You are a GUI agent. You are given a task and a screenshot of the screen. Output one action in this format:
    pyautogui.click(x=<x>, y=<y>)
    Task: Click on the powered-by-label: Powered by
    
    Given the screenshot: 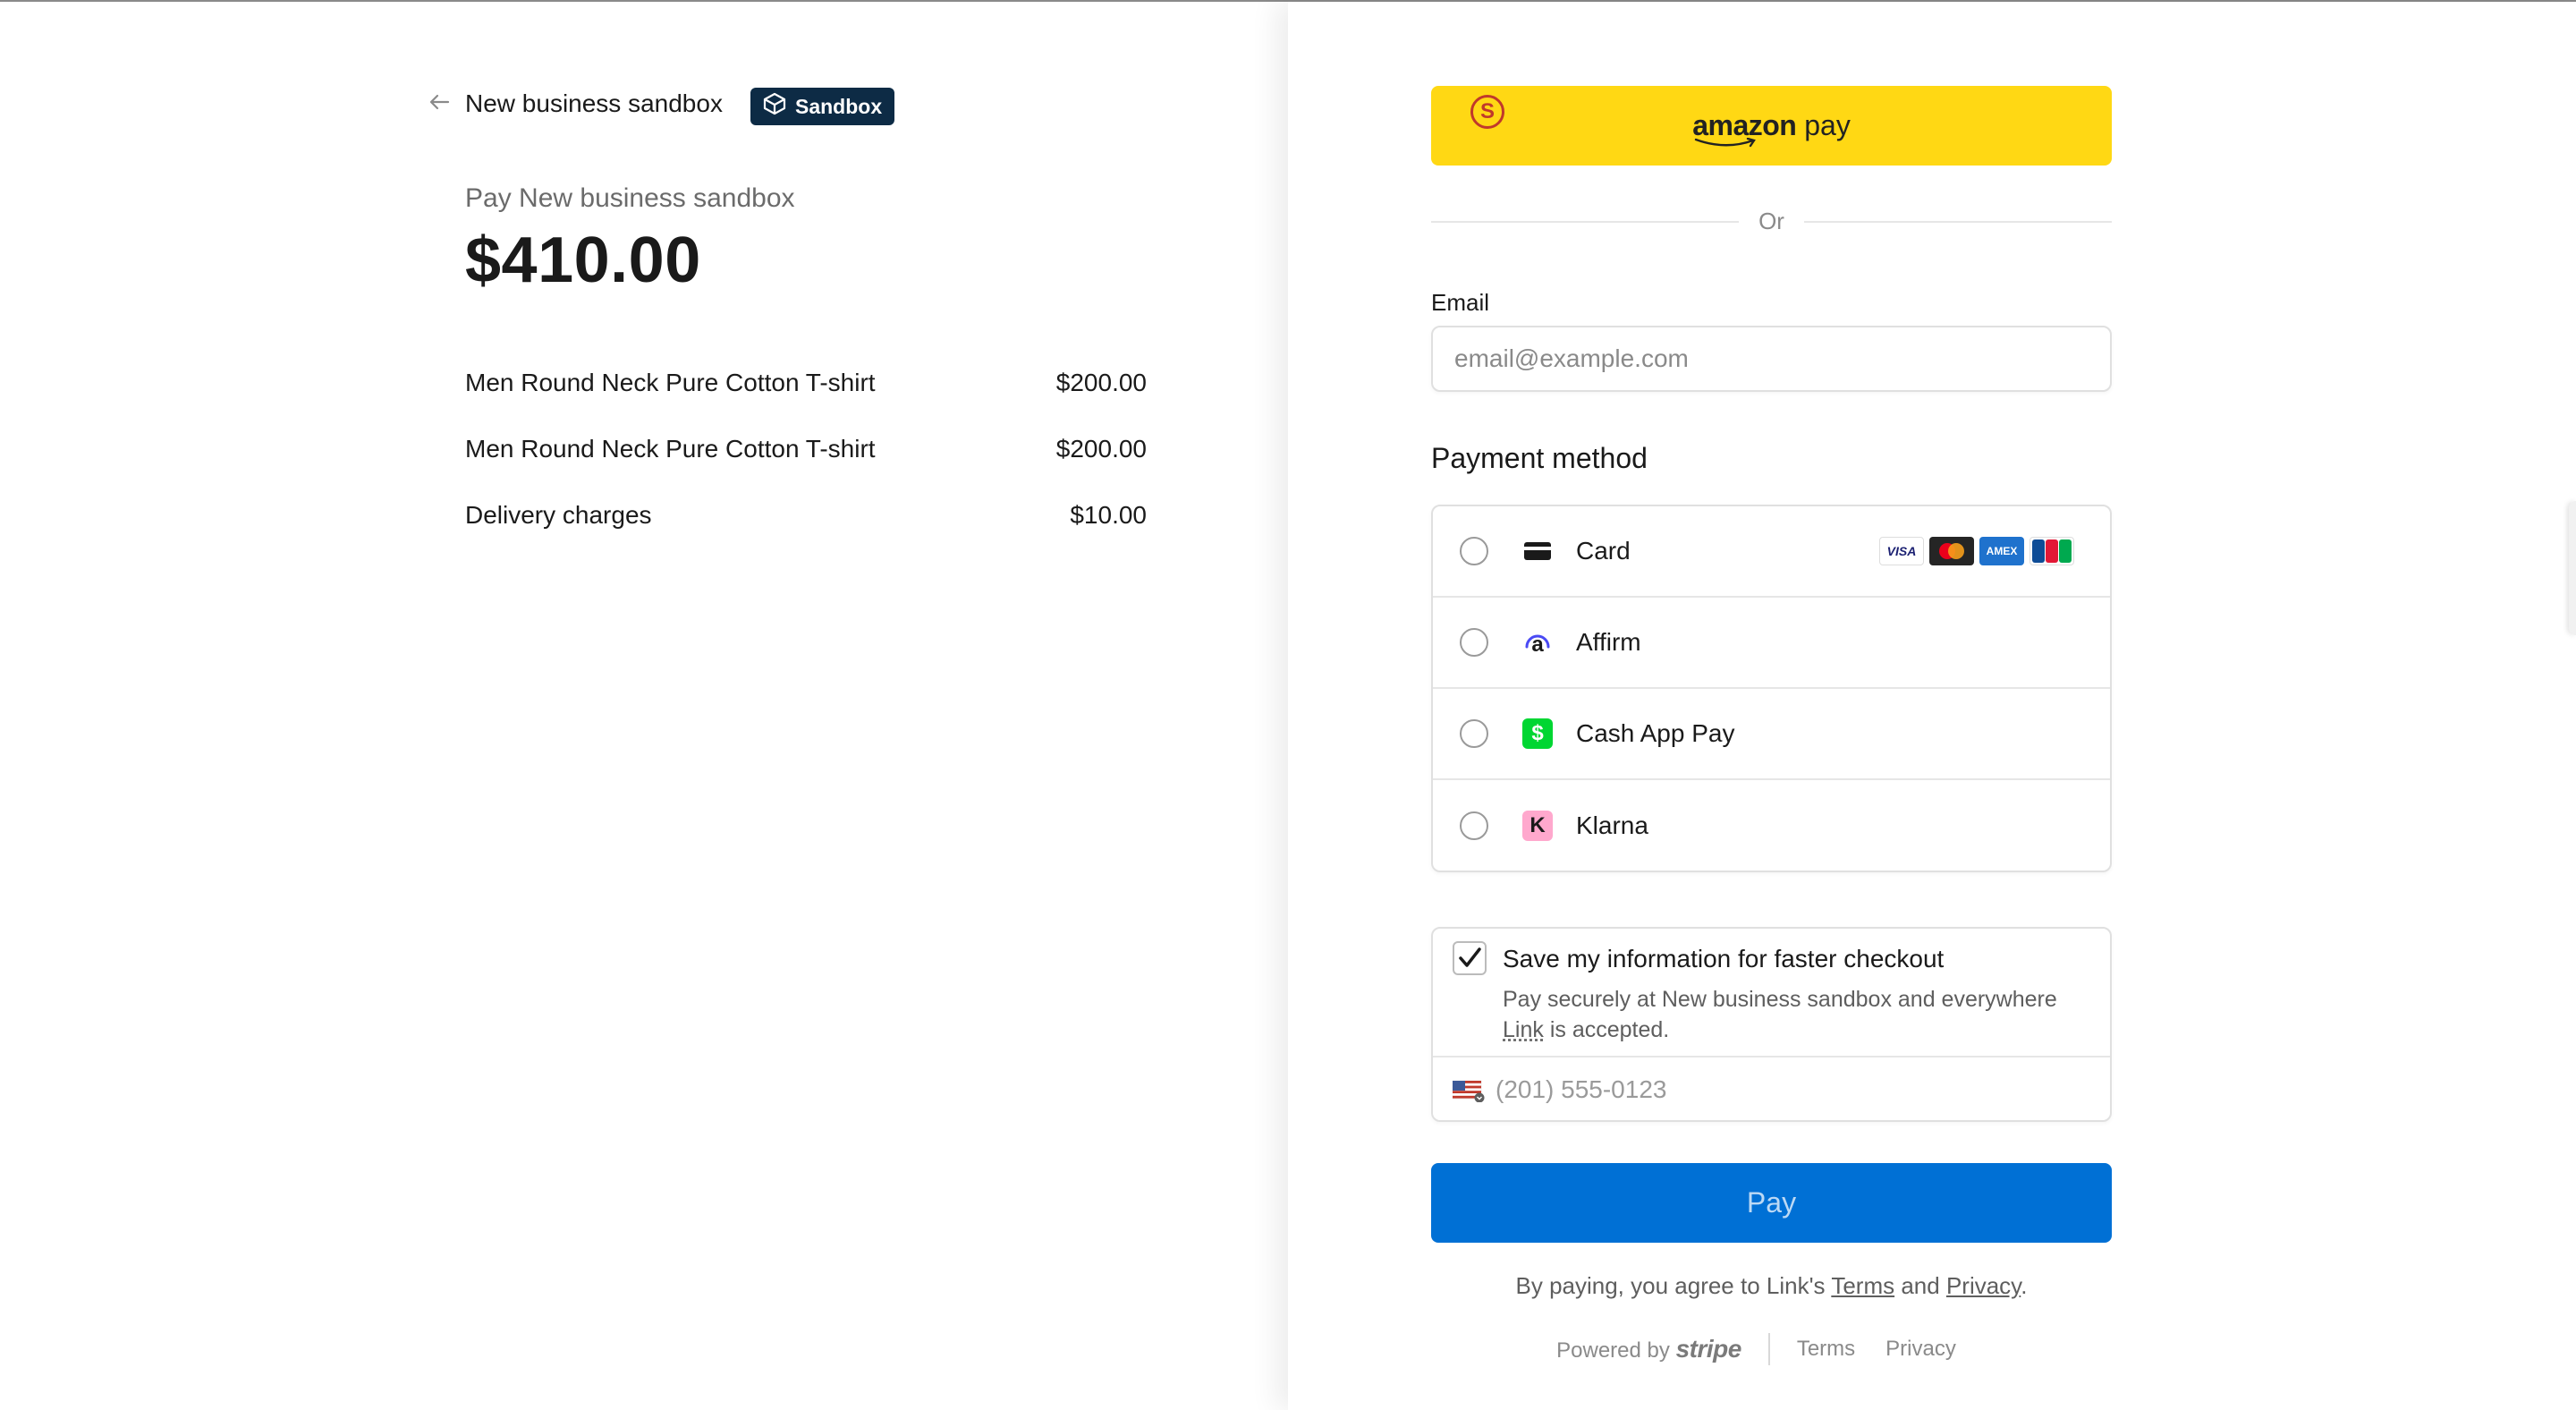 What is the action you would take?
    pyautogui.click(x=1613, y=1351)
    